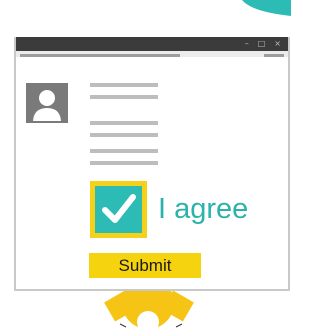  Describe the element at coordinates (262, 44) in the screenshot. I see `window-maximize-icon: □` at that location.